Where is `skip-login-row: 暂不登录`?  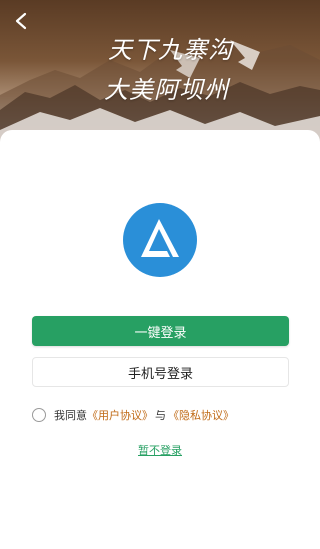 skip-login-row: 暂不登录 is located at coordinates (160, 450).